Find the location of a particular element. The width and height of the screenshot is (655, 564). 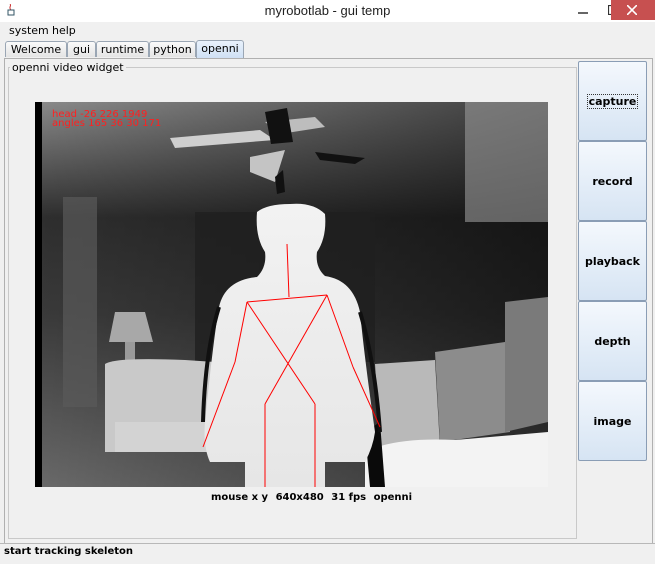

image-button-label: image is located at coordinates (612, 421).